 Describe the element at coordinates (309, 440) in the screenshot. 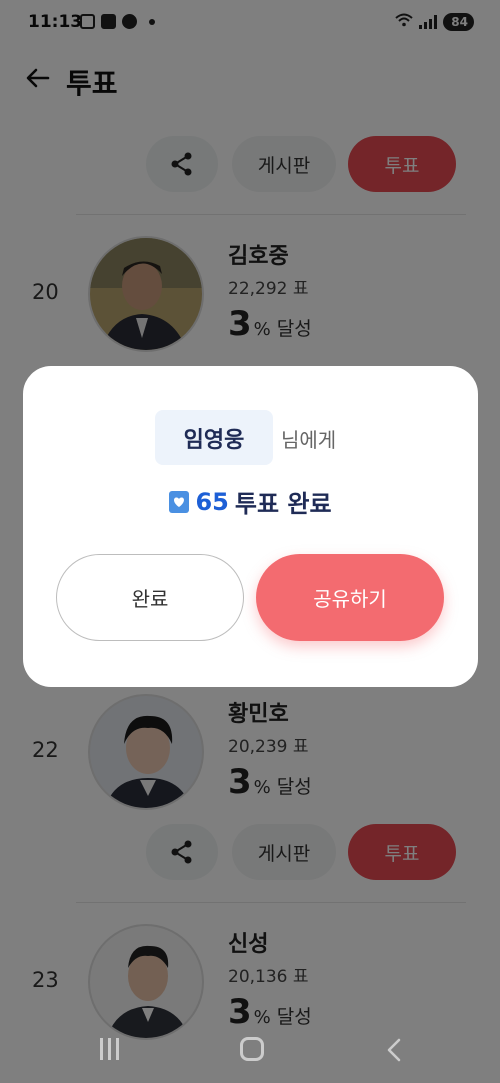

I see `recipient-suffix: 님에게` at that location.